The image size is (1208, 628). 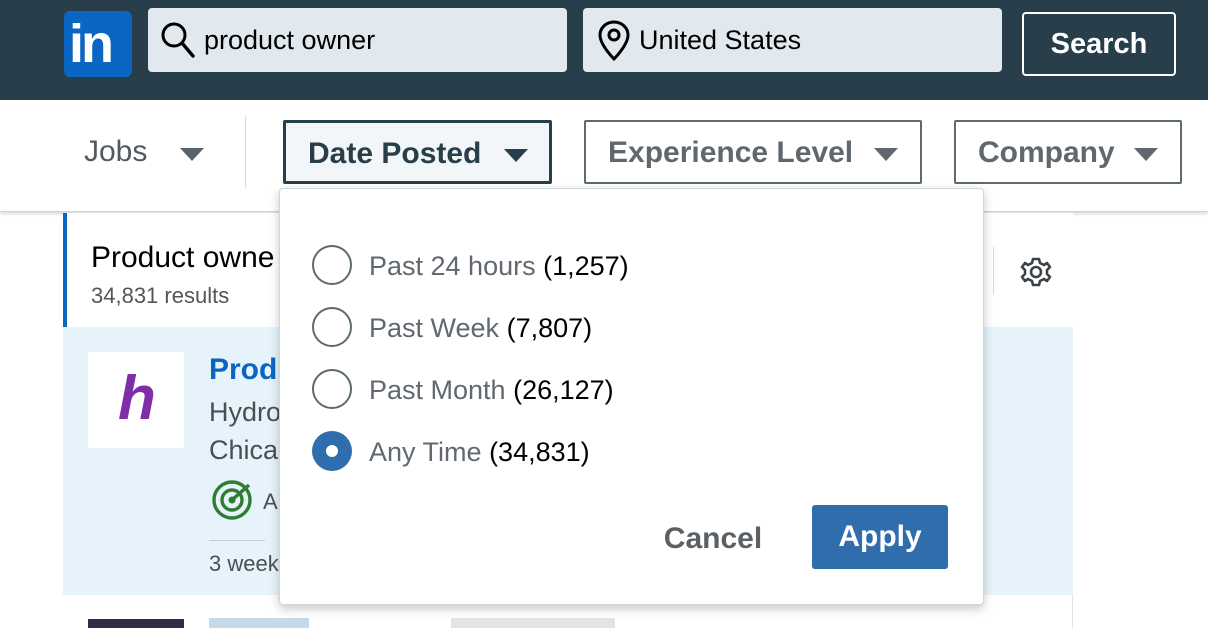 I want to click on option-label: Any Time, so click(x=425, y=452).